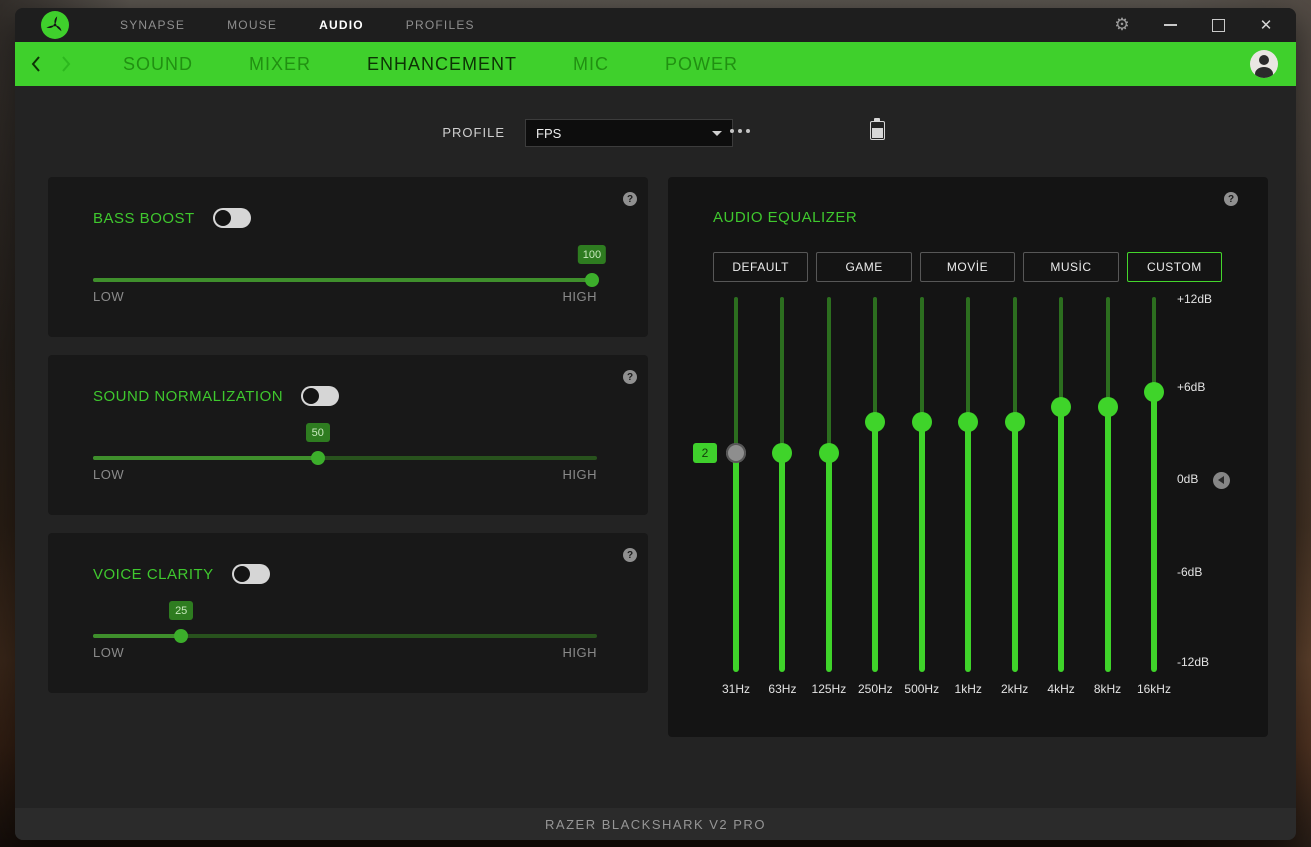  What do you see at coordinates (36, 64) in the screenshot?
I see `back-arrow-icon` at bounding box center [36, 64].